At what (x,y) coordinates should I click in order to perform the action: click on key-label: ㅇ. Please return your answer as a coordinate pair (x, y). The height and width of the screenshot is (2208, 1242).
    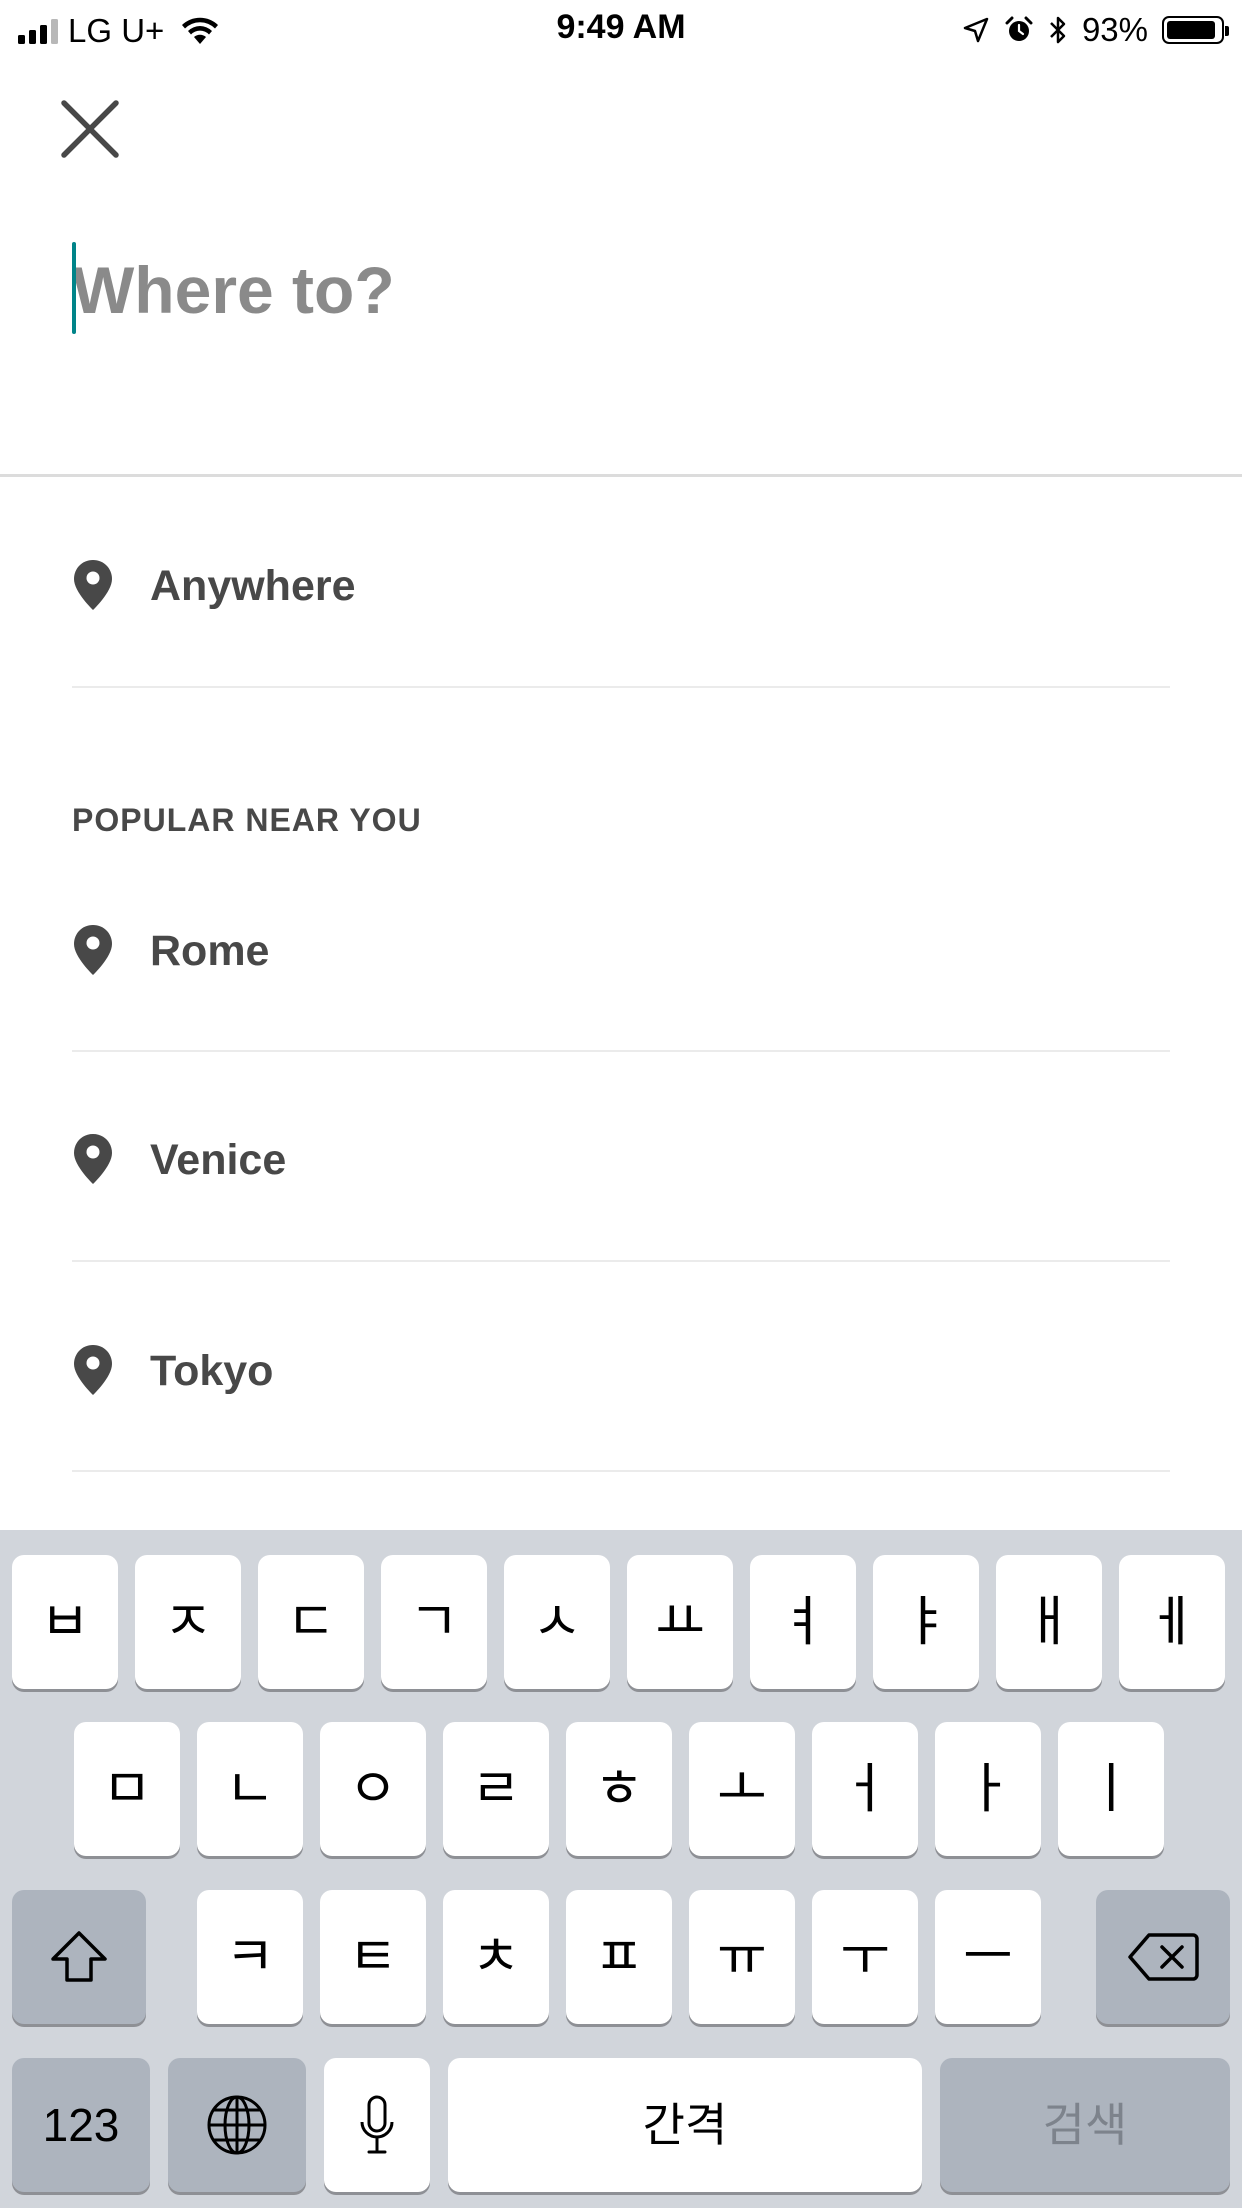
    Looking at the image, I should click on (373, 1789).